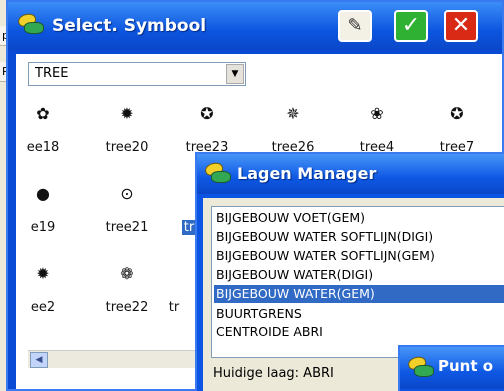 The height and width of the screenshot is (391, 504). I want to click on edit-icon: ✎, so click(355, 25).